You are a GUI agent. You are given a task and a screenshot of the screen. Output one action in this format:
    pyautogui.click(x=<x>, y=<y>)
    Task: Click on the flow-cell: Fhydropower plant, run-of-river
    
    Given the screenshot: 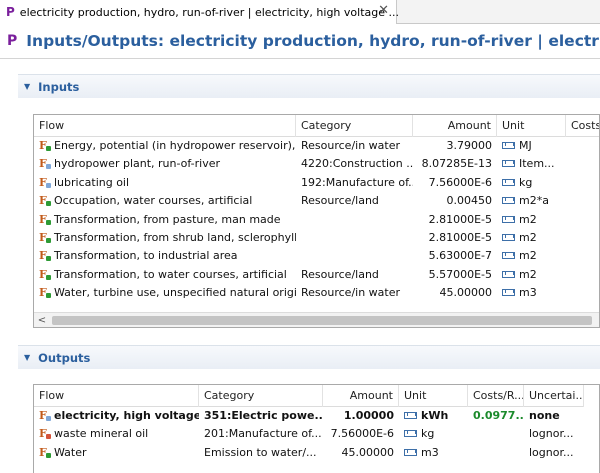 What is the action you would take?
    pyautogui.click(x=165, y=164)
    